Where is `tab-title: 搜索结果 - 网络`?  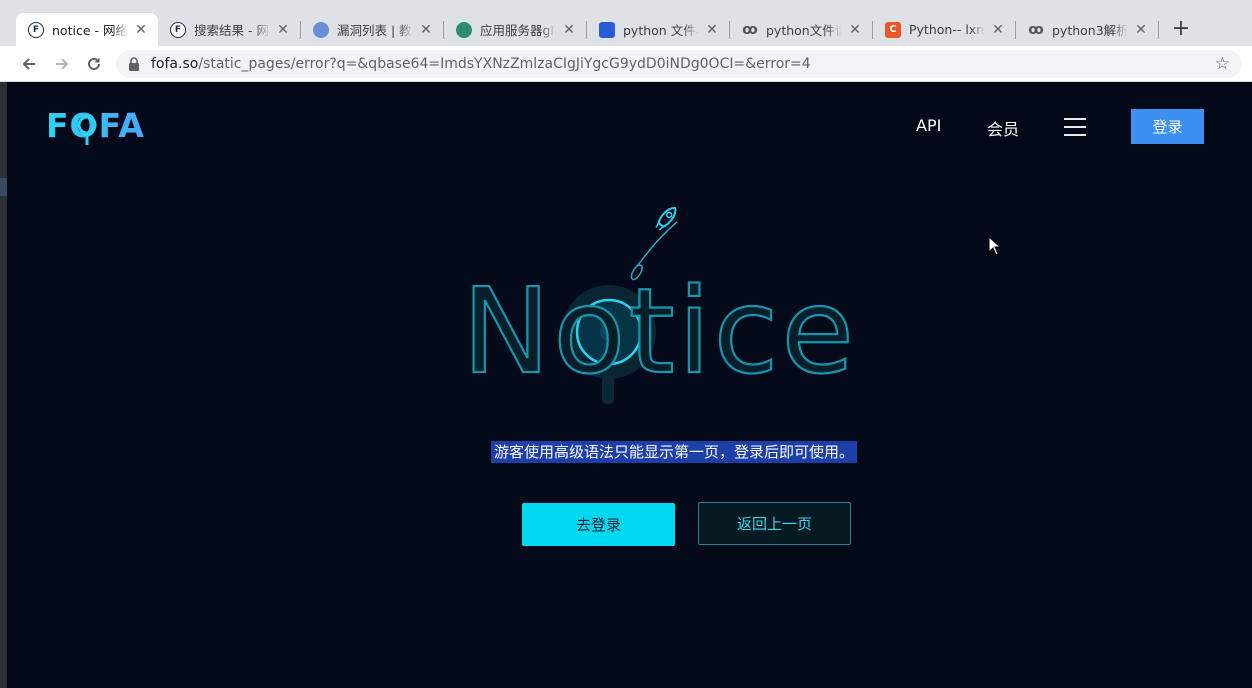
tab-title: 搜索结果 - 网络 is located at coordinates (232, 30).